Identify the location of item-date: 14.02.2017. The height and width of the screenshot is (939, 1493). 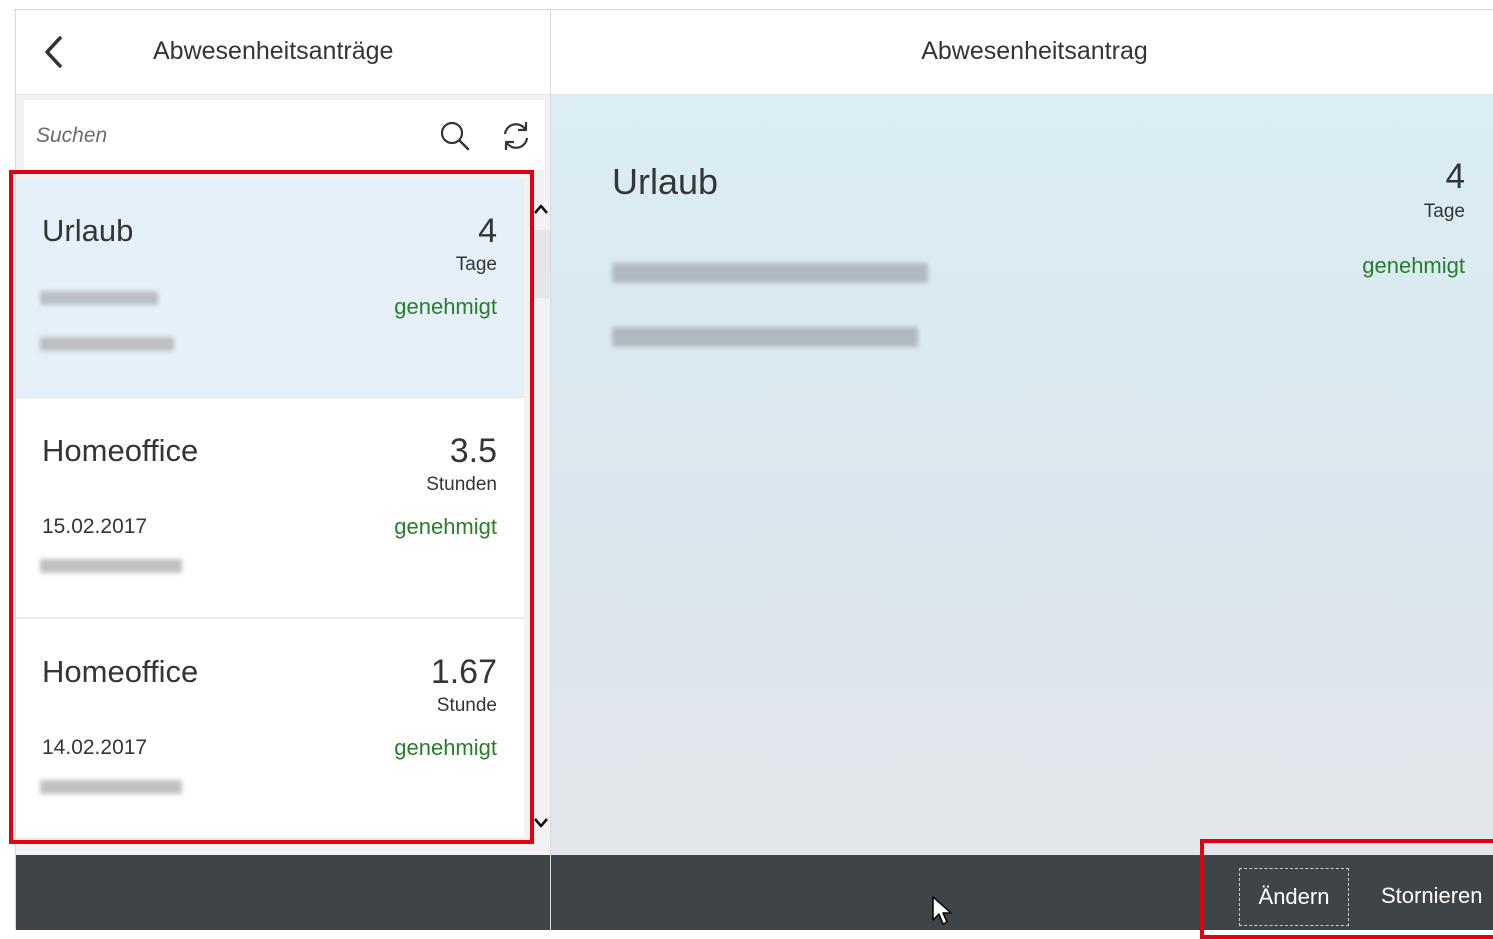
(95, 747).